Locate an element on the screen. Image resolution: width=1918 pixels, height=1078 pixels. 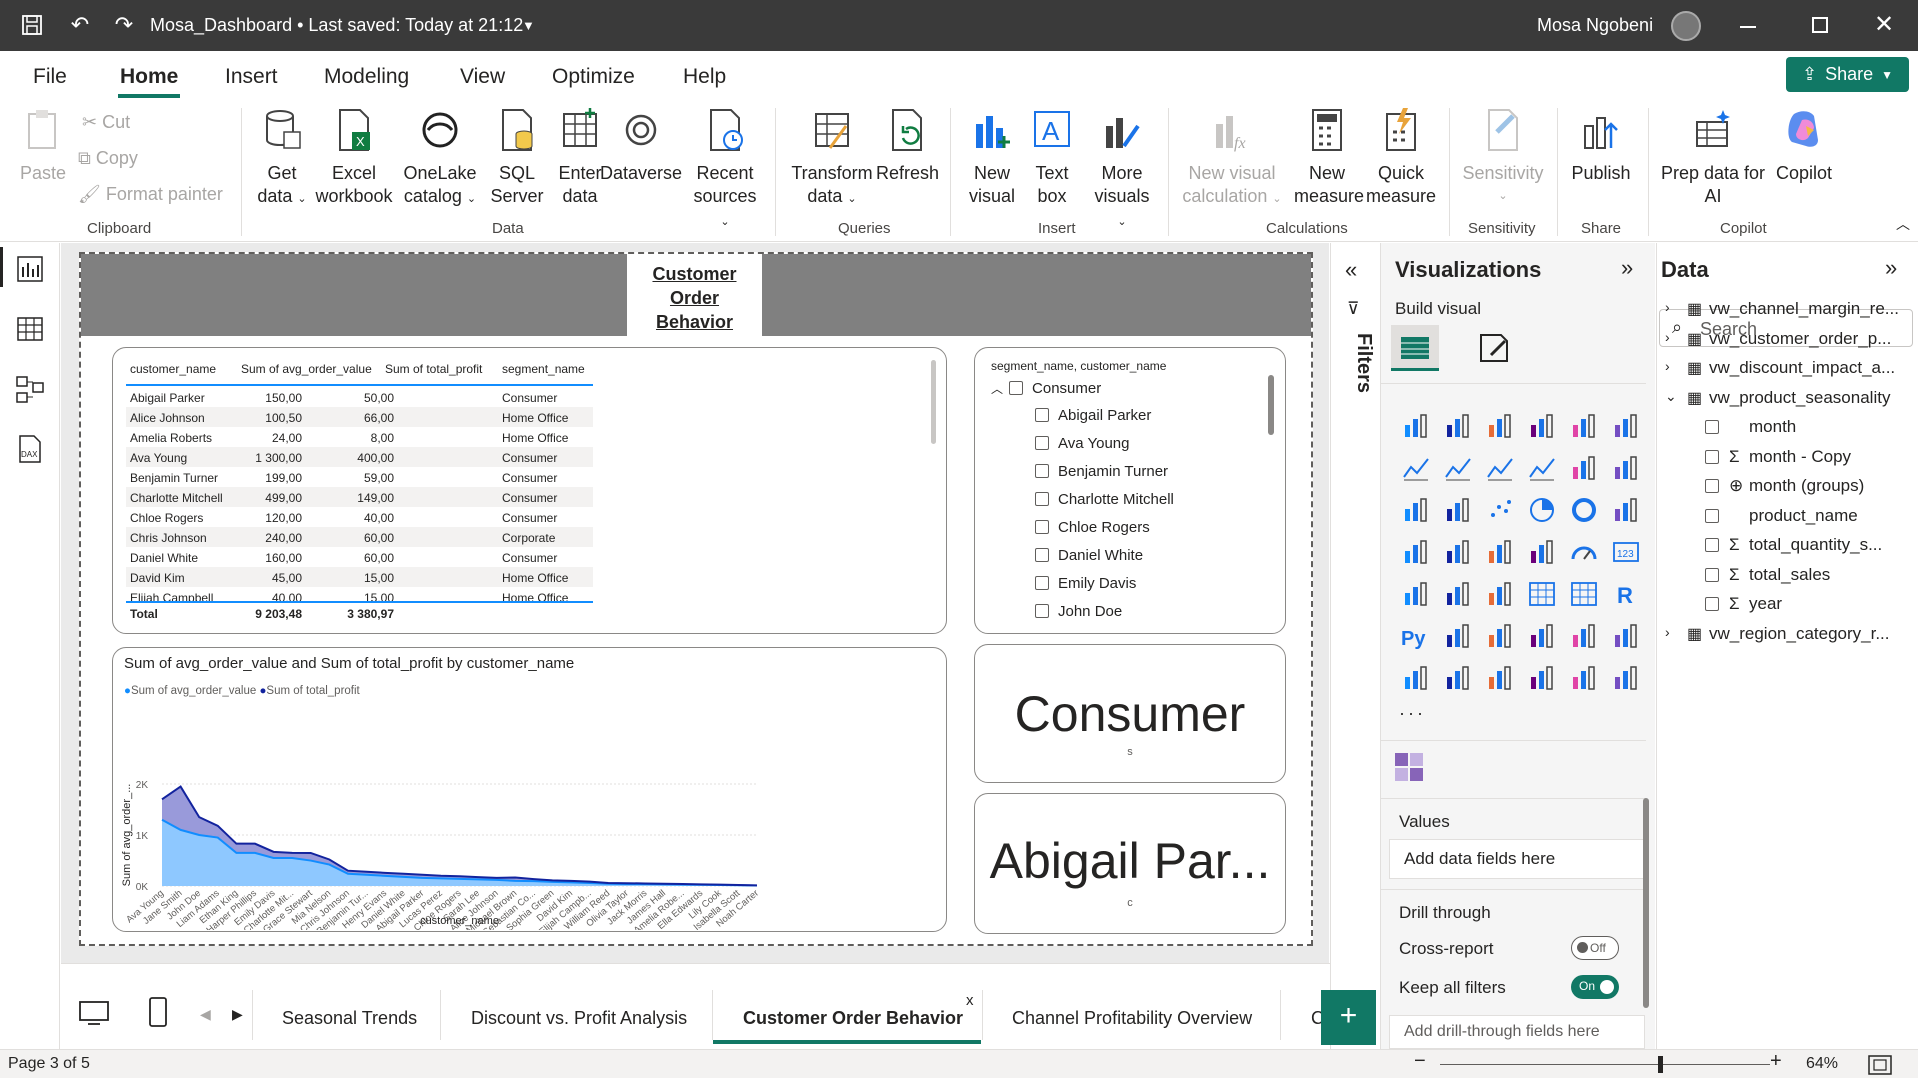
card-new-icon is located at coordinates (1458, 678).